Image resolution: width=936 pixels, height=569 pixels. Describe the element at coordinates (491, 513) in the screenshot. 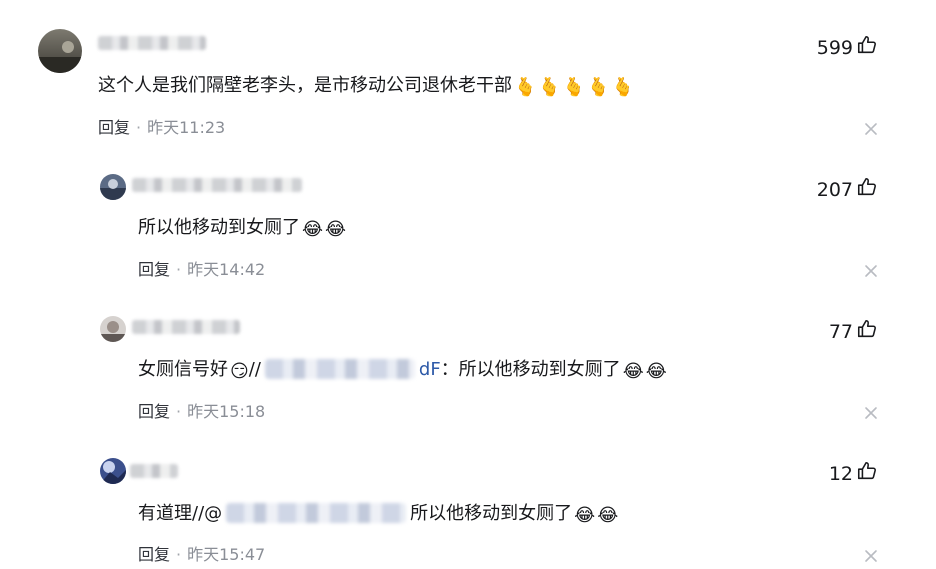

I see `comment-body-after: 所以他移动到女厕了` at that location.